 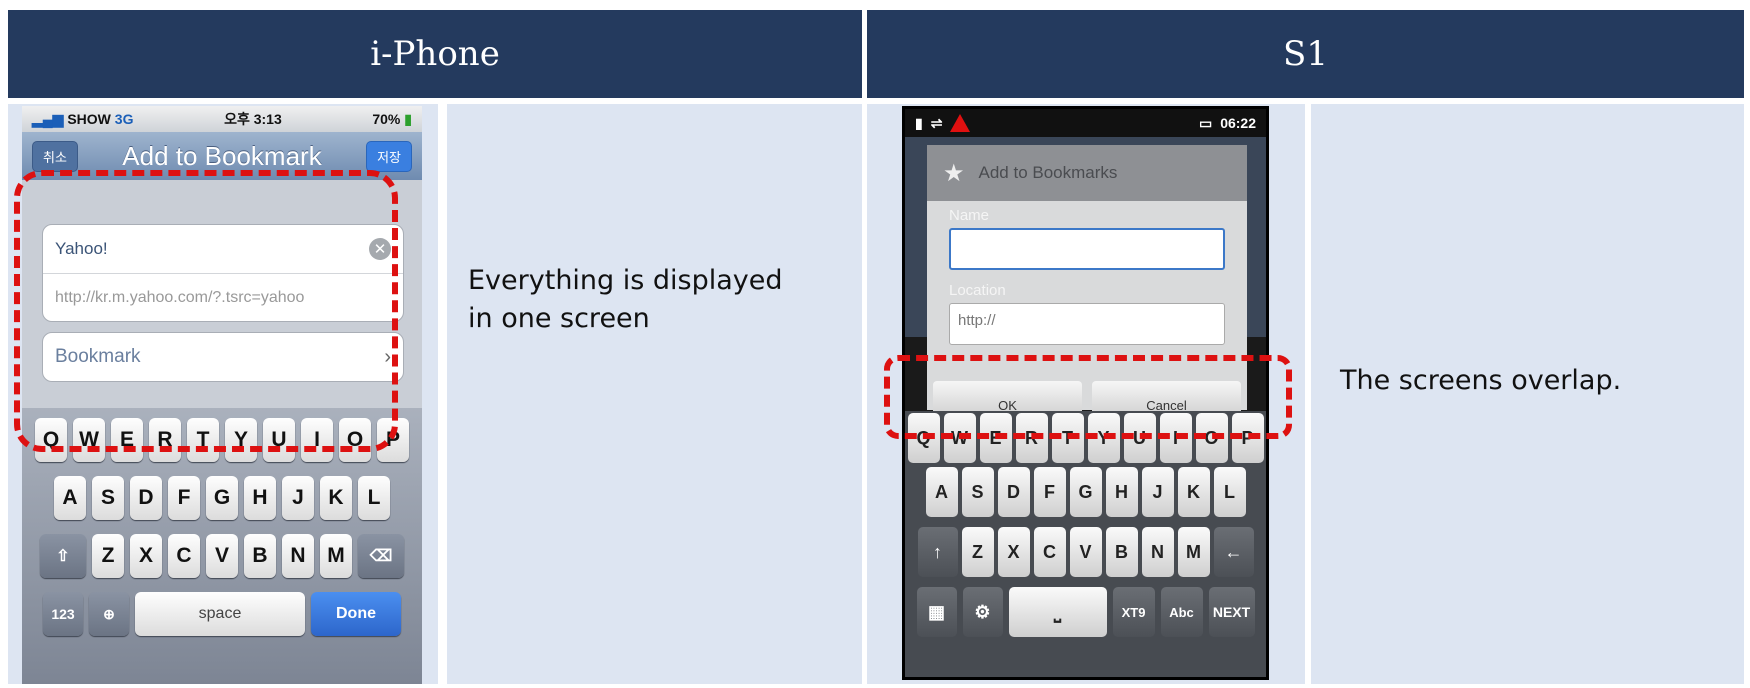 What do you see at coordinates (1121, 552) in the screenshot?
I see `s1-key-b: B` at bounding box center [1121, 552].